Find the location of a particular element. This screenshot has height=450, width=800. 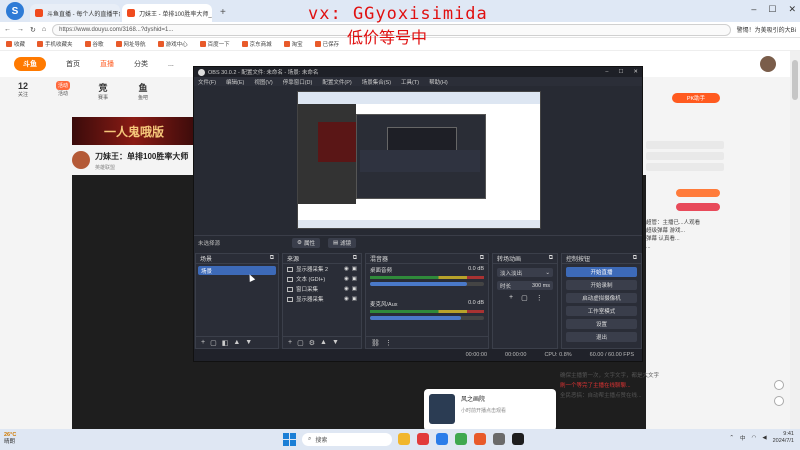

filter-icon: ◧ is located at coordinates (225, 343).